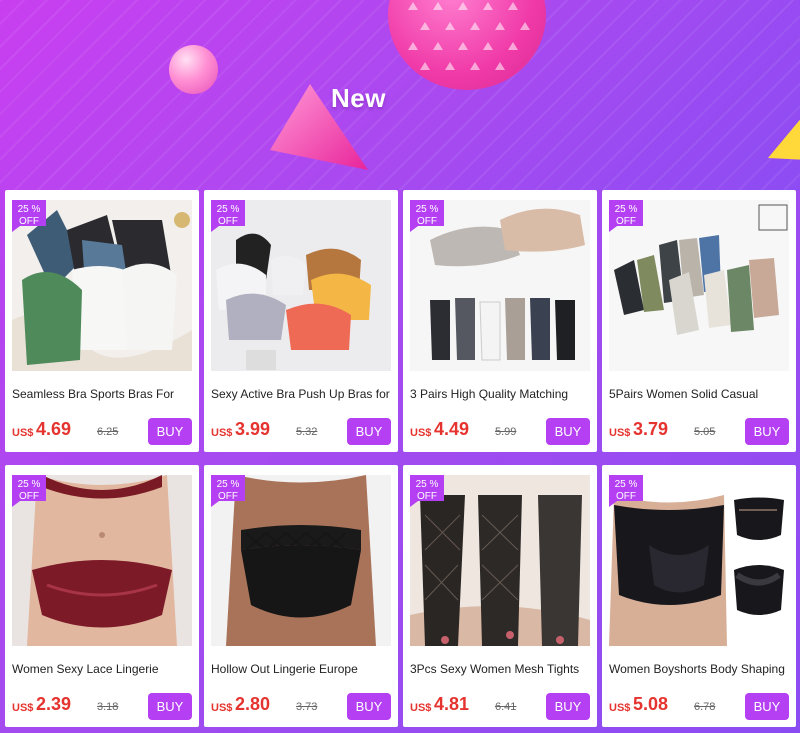 Image resolution: width=800 pixels, height=733 pixels. Describe the element at coordinates (452, 704) in the screenshot. I see `sale-price: 4.81` at that location.